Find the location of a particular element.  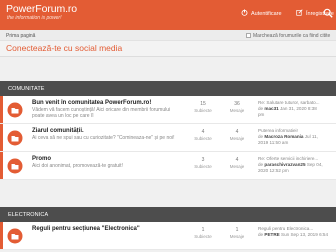

category-header: COMUNITATE is located at coordinates (168, 88).